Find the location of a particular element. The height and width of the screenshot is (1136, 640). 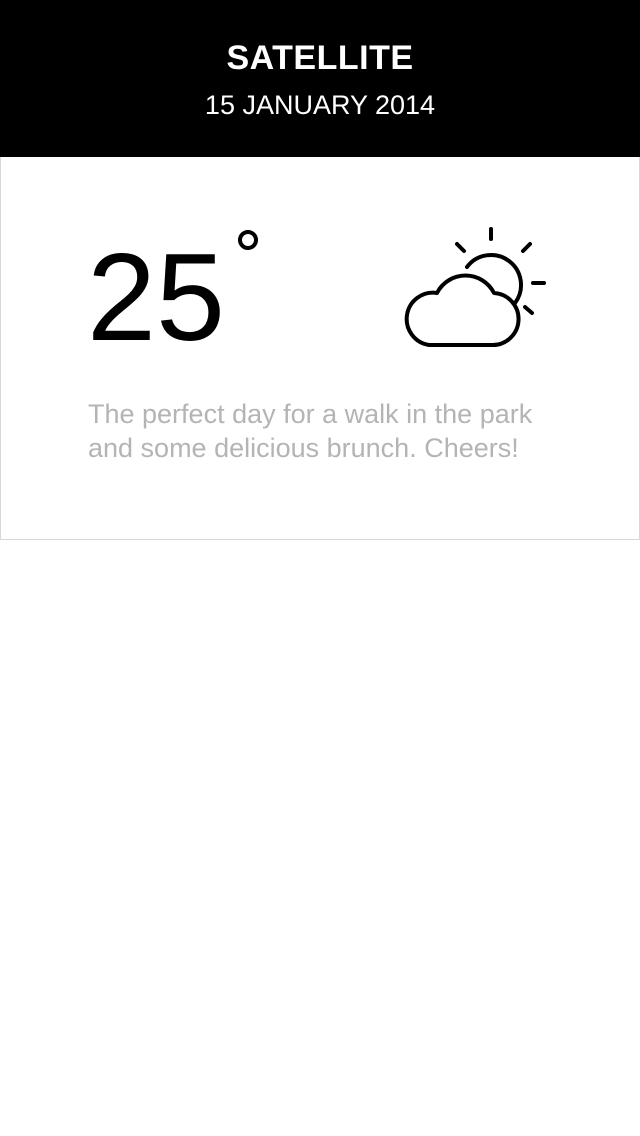

temperature-value: 25 is located at coordinates (156, 298).